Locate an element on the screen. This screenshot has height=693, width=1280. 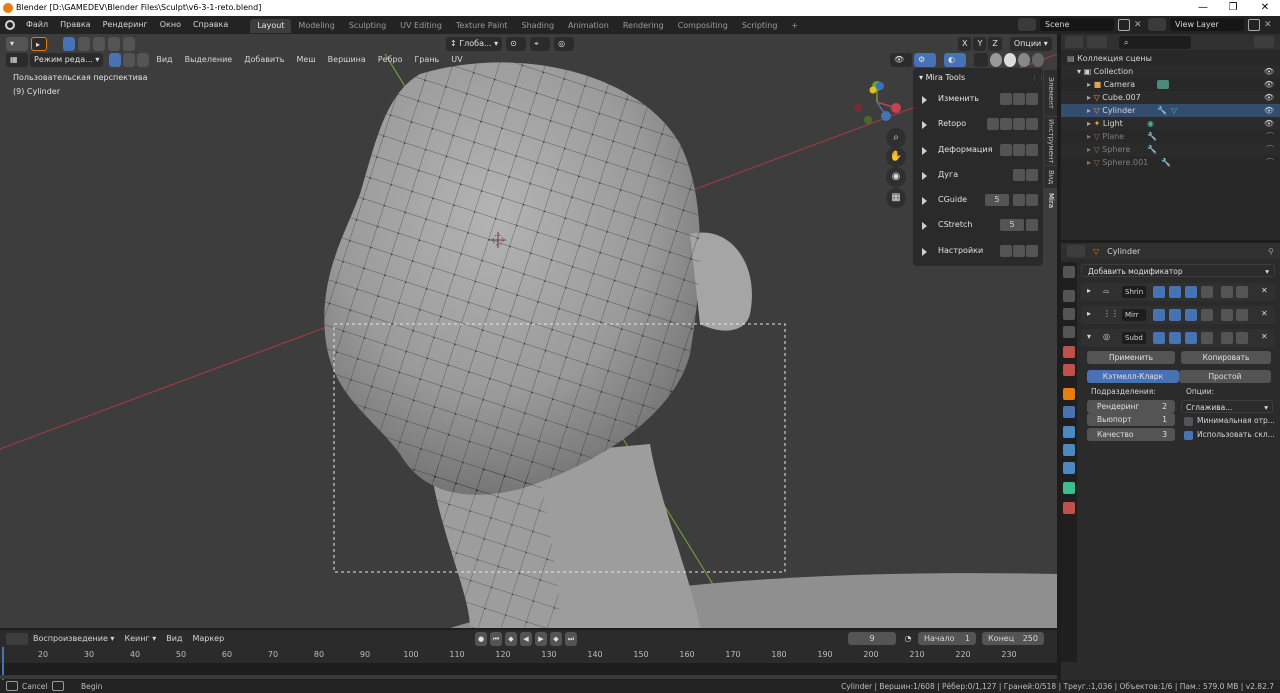
settings-curve-icon is located at coordinates (1006, 251).